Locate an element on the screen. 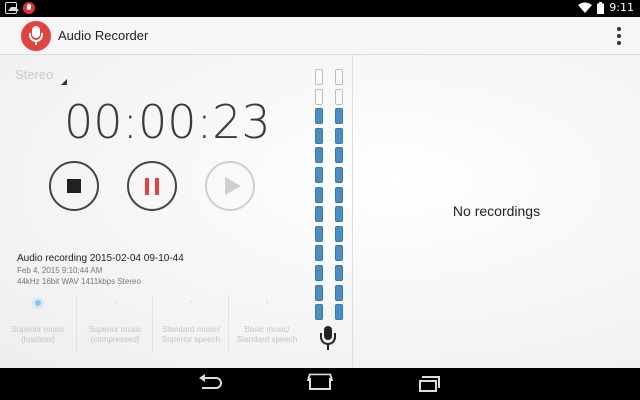 The width and height of the screenshot is (640, 400). status-time: 9:11 is located at coordinates (621, 7).